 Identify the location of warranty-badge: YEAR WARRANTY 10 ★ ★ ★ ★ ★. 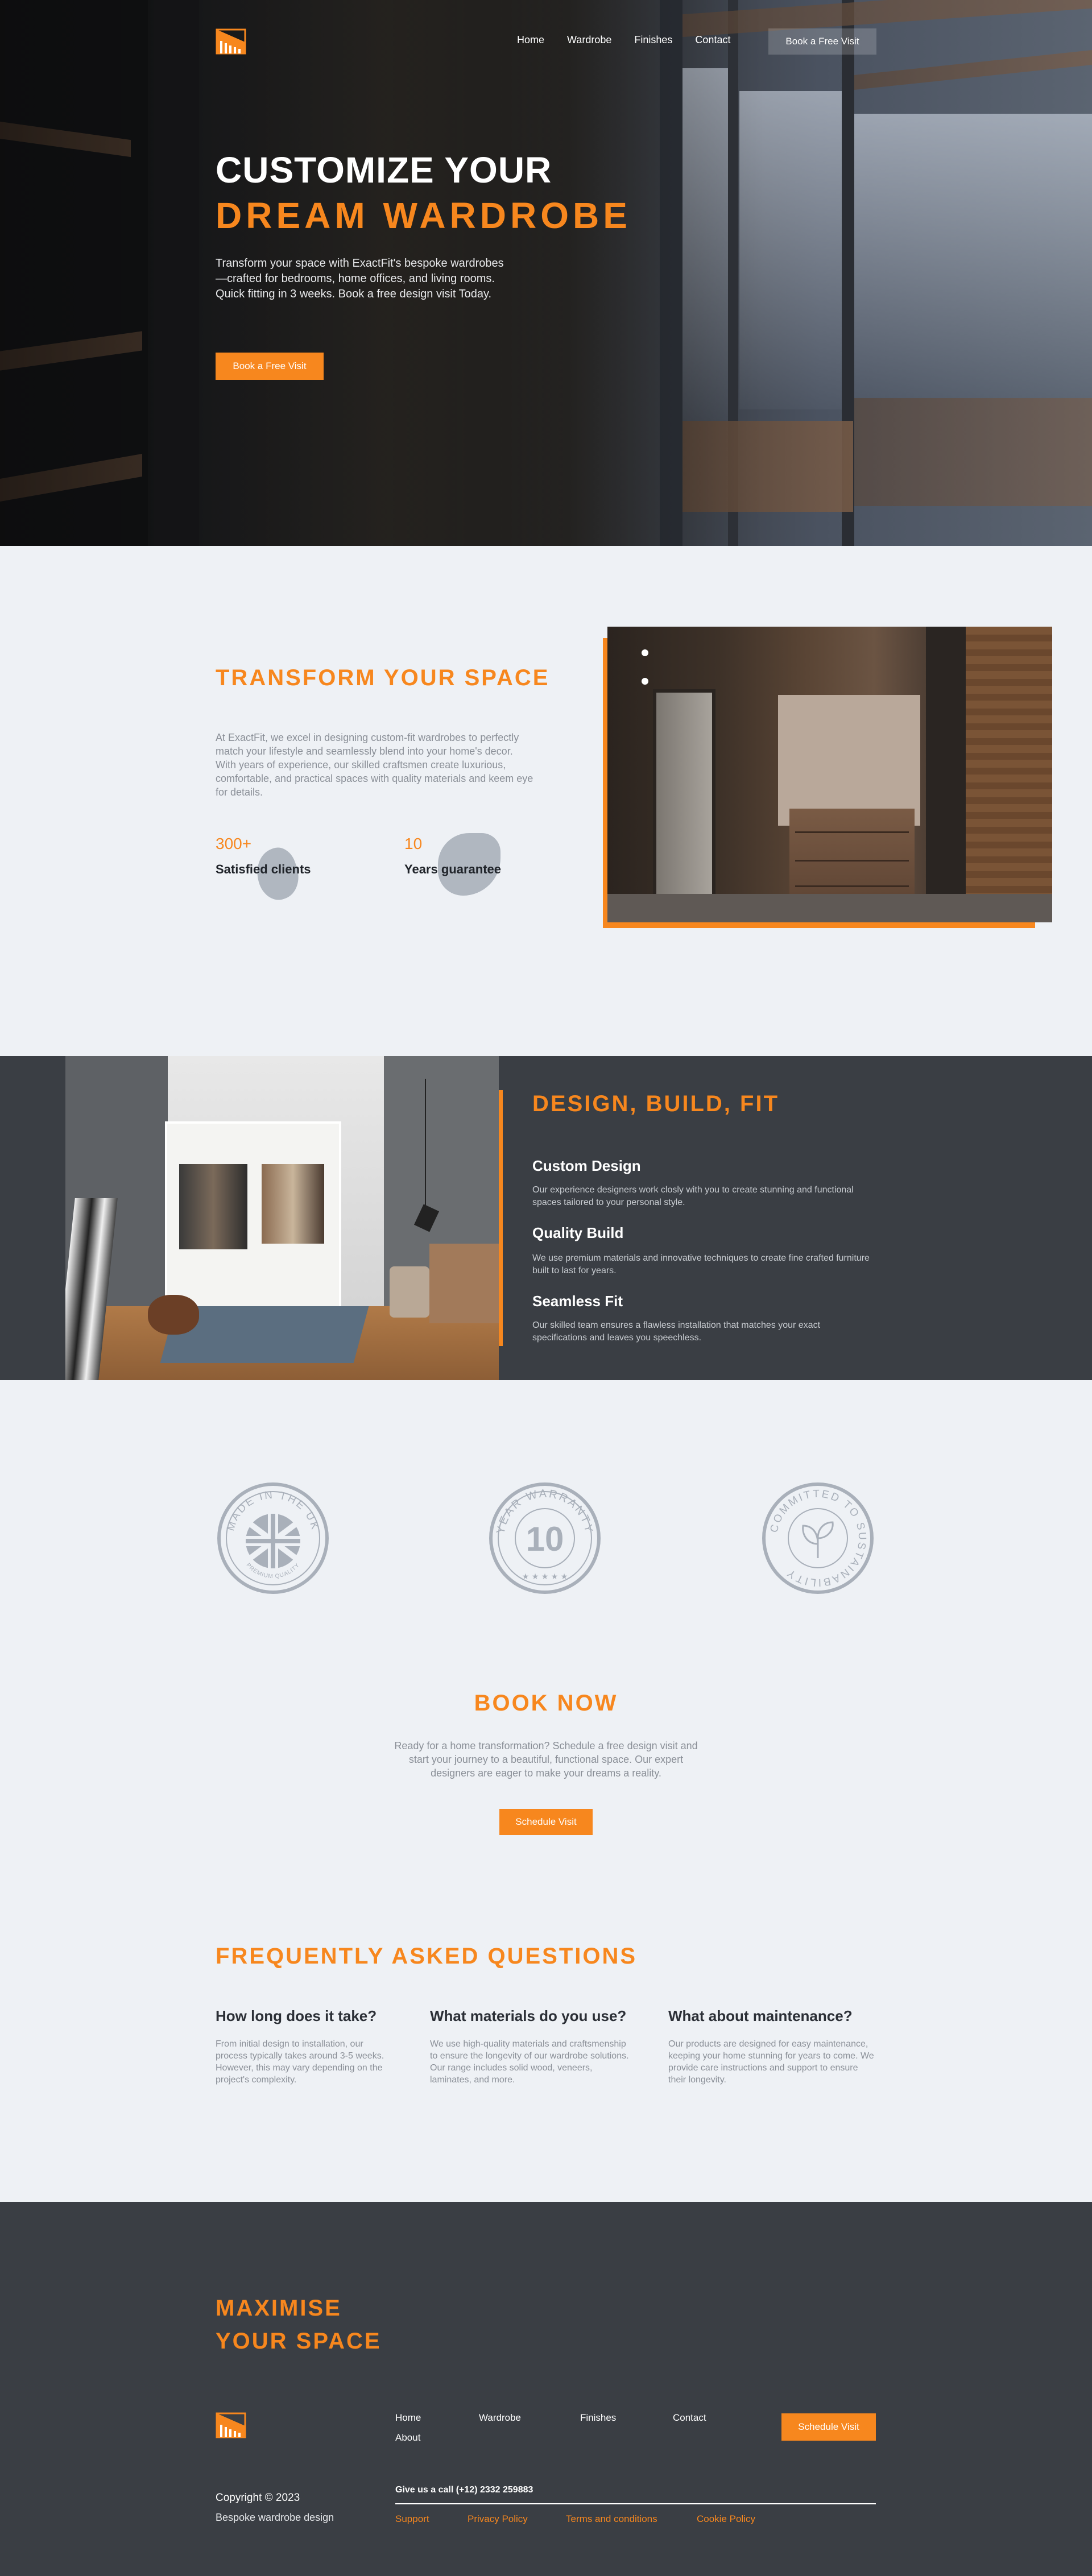
(545, 1538).